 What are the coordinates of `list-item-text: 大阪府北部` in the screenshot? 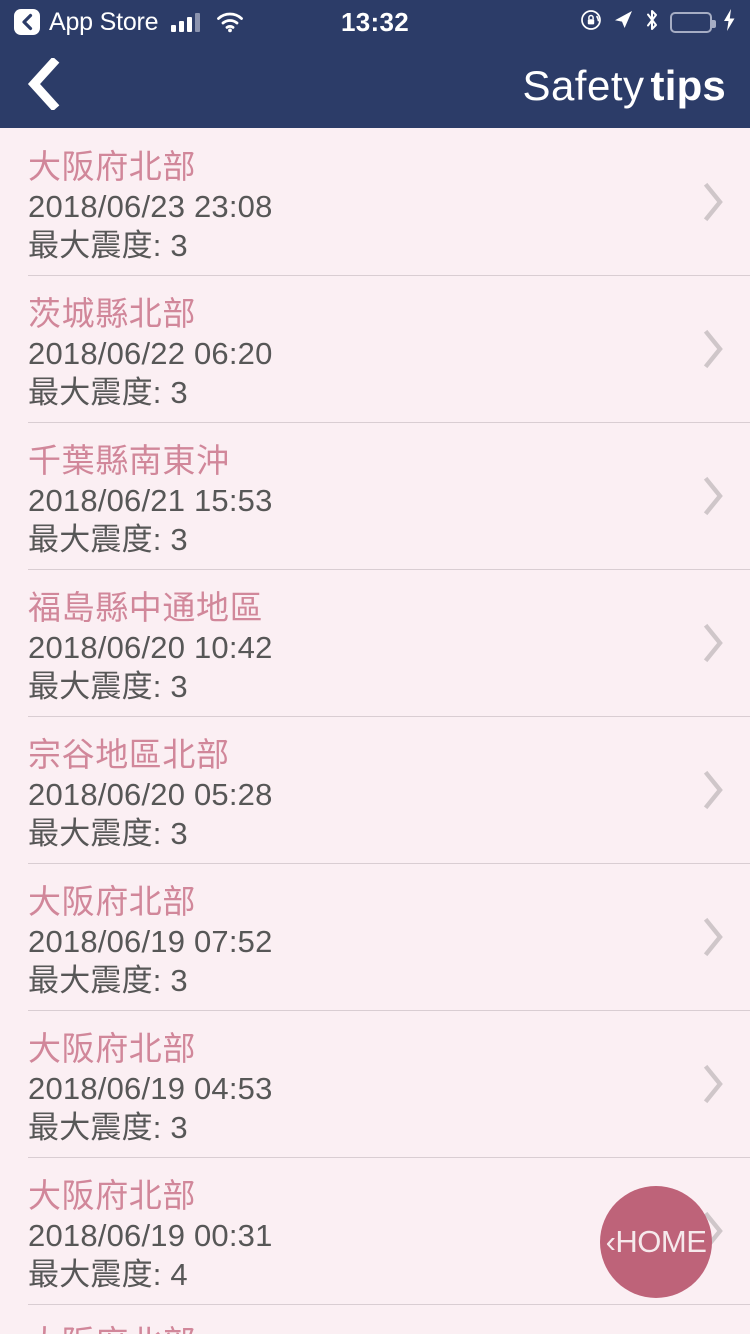 It's located at (389, 1329).